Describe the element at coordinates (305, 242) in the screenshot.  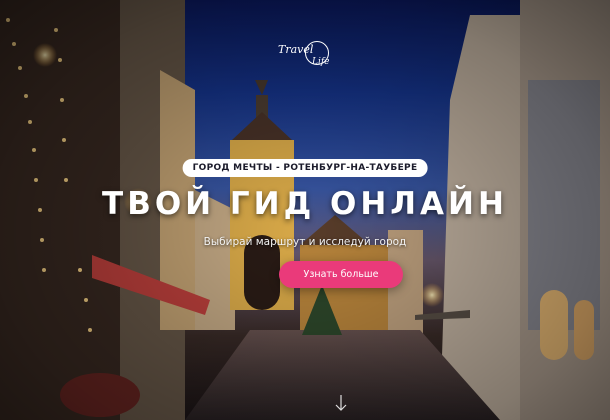
I see `hero-subtitle: Выбирай маршрут и исследуй город` at that location.